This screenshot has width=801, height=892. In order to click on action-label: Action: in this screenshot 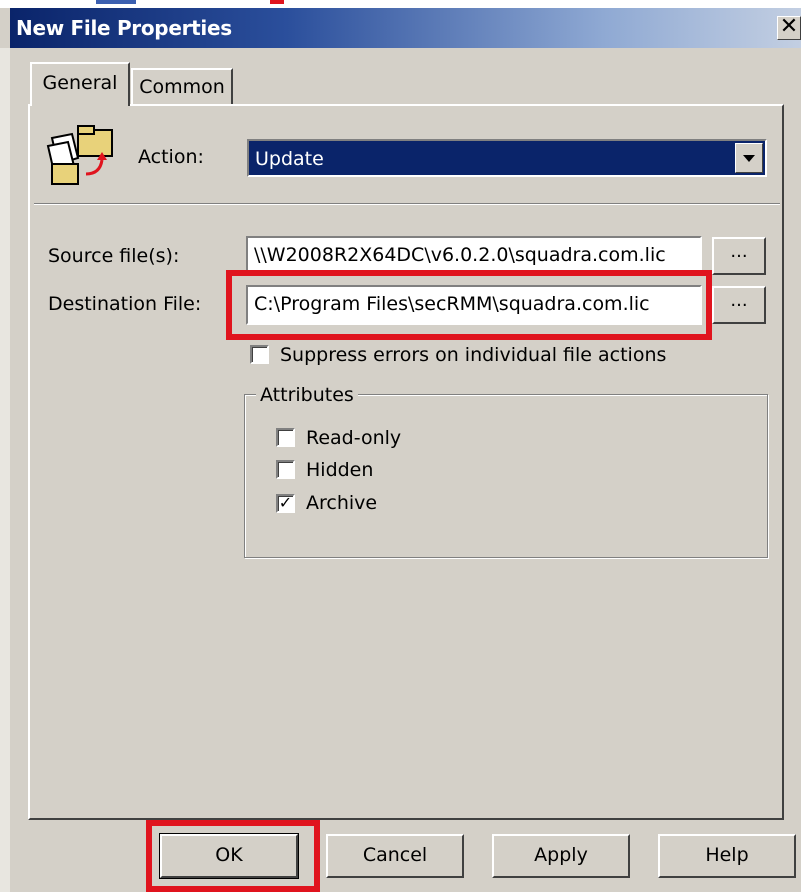, I will do `click(171, 157)`.